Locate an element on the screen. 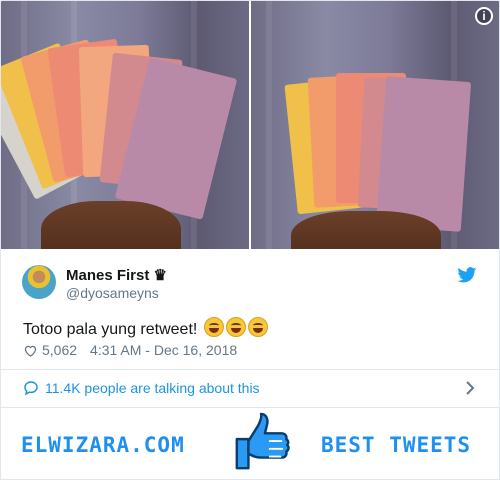  tweet-timestamp: 4:31 AM - Dec 16, 2018 is located at coordinates (163, 350).